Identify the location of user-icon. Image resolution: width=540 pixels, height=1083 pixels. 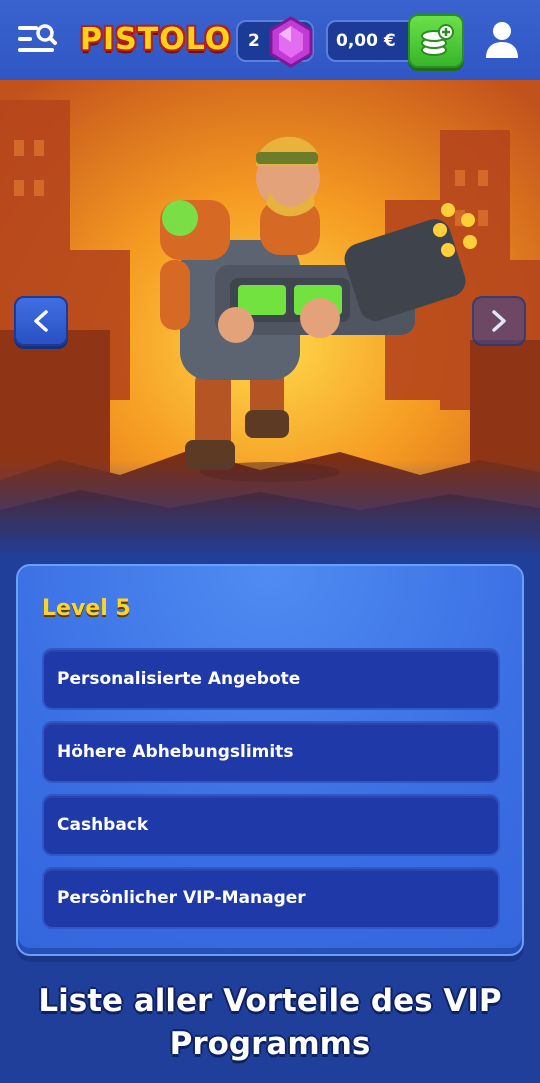
(502, 40).